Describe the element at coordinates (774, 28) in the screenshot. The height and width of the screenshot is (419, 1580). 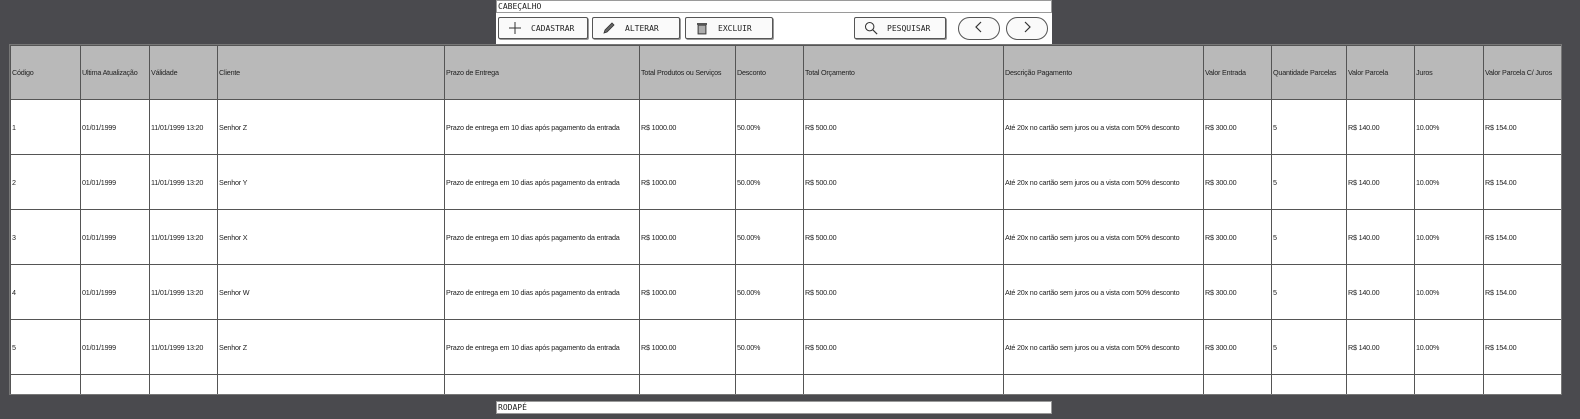
I see `toolbar: CADASTRAR ALTERAR EXCLUIR PESQUISAR` at that location.